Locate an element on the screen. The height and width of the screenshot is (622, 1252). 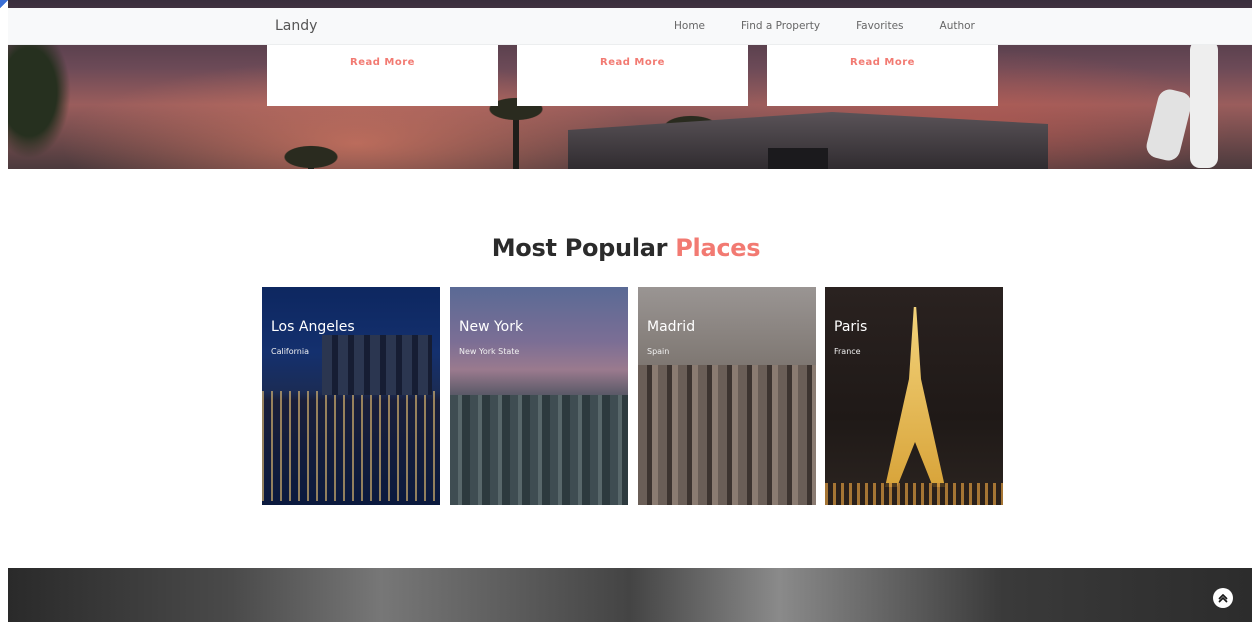
place-region: California is located at coordinates (290, 351).